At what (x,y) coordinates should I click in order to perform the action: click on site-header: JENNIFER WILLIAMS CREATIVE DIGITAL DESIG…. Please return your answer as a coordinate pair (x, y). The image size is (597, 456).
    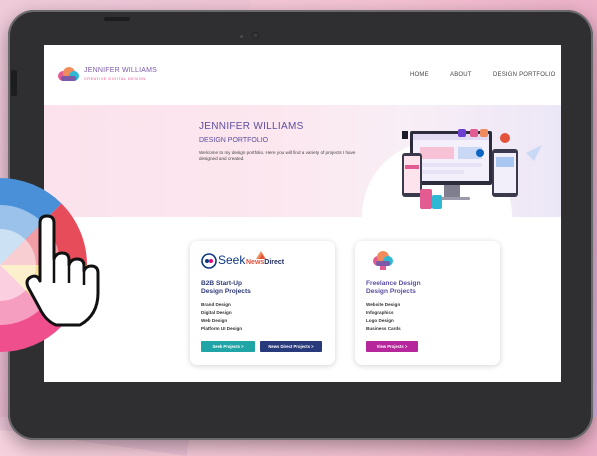
    Looking at the image, I should click on (302, 72).